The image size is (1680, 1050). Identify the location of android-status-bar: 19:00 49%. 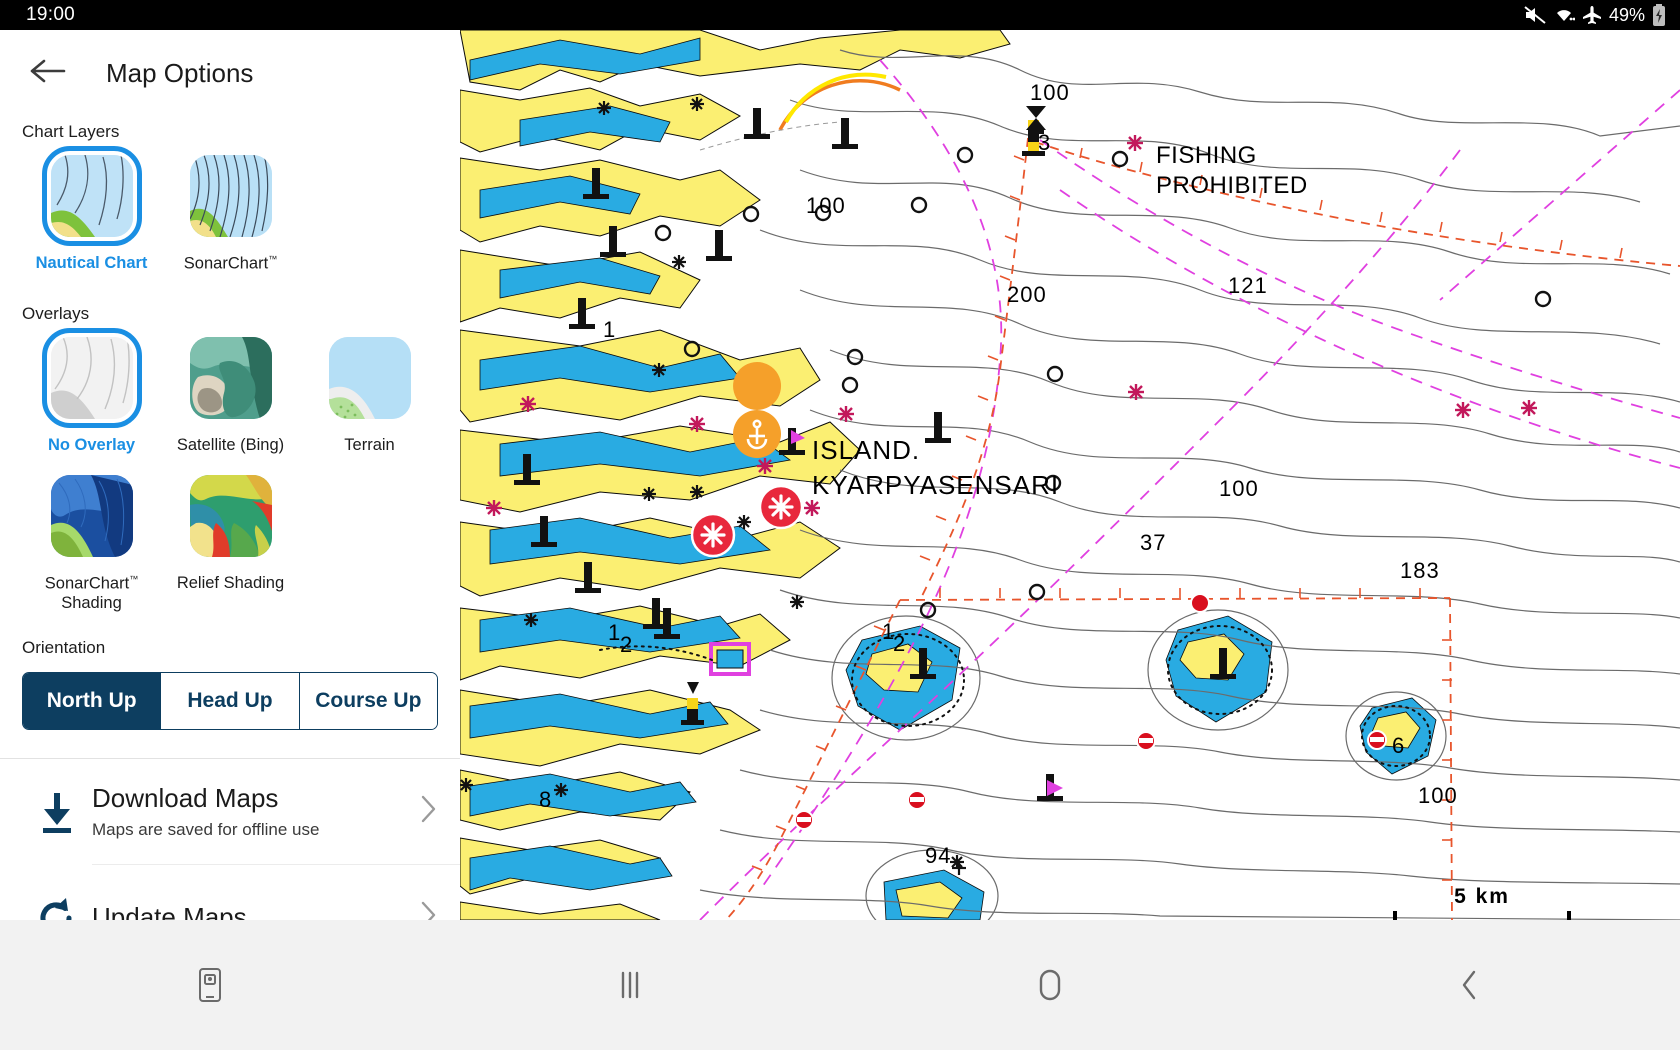
(840, 15).